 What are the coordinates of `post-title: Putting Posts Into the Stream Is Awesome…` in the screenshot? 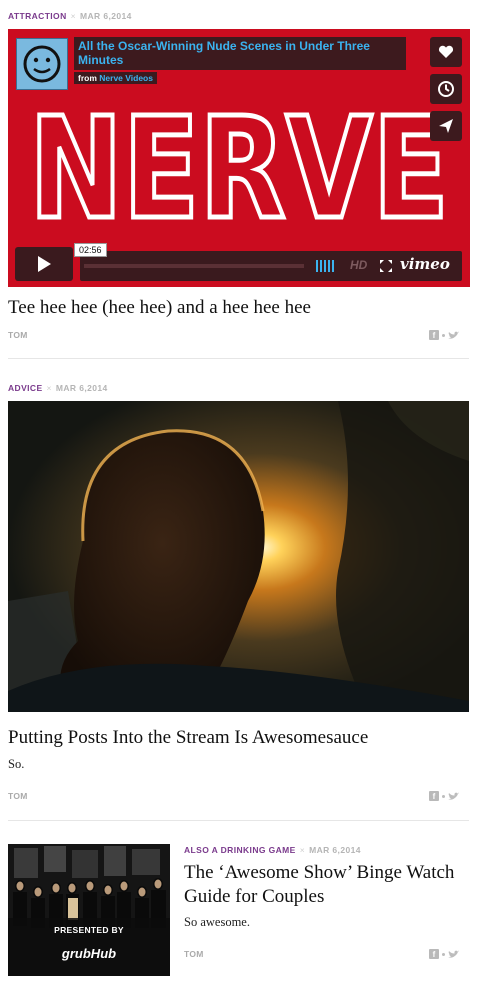 It's located at (188, 738).